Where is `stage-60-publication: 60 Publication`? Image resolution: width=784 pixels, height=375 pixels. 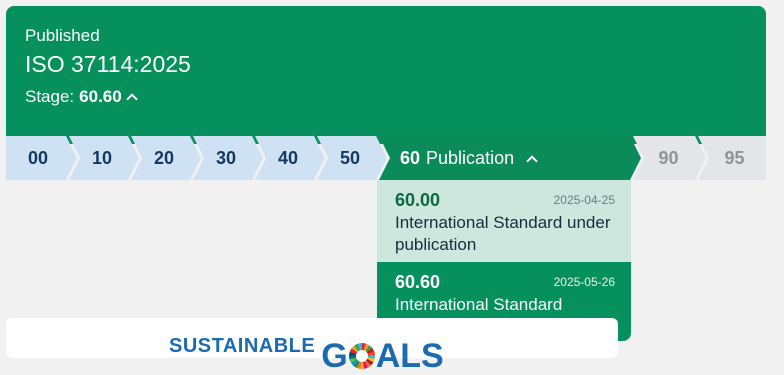 stage-60-publication: 60 Publication is located at coordinates (469, 158).